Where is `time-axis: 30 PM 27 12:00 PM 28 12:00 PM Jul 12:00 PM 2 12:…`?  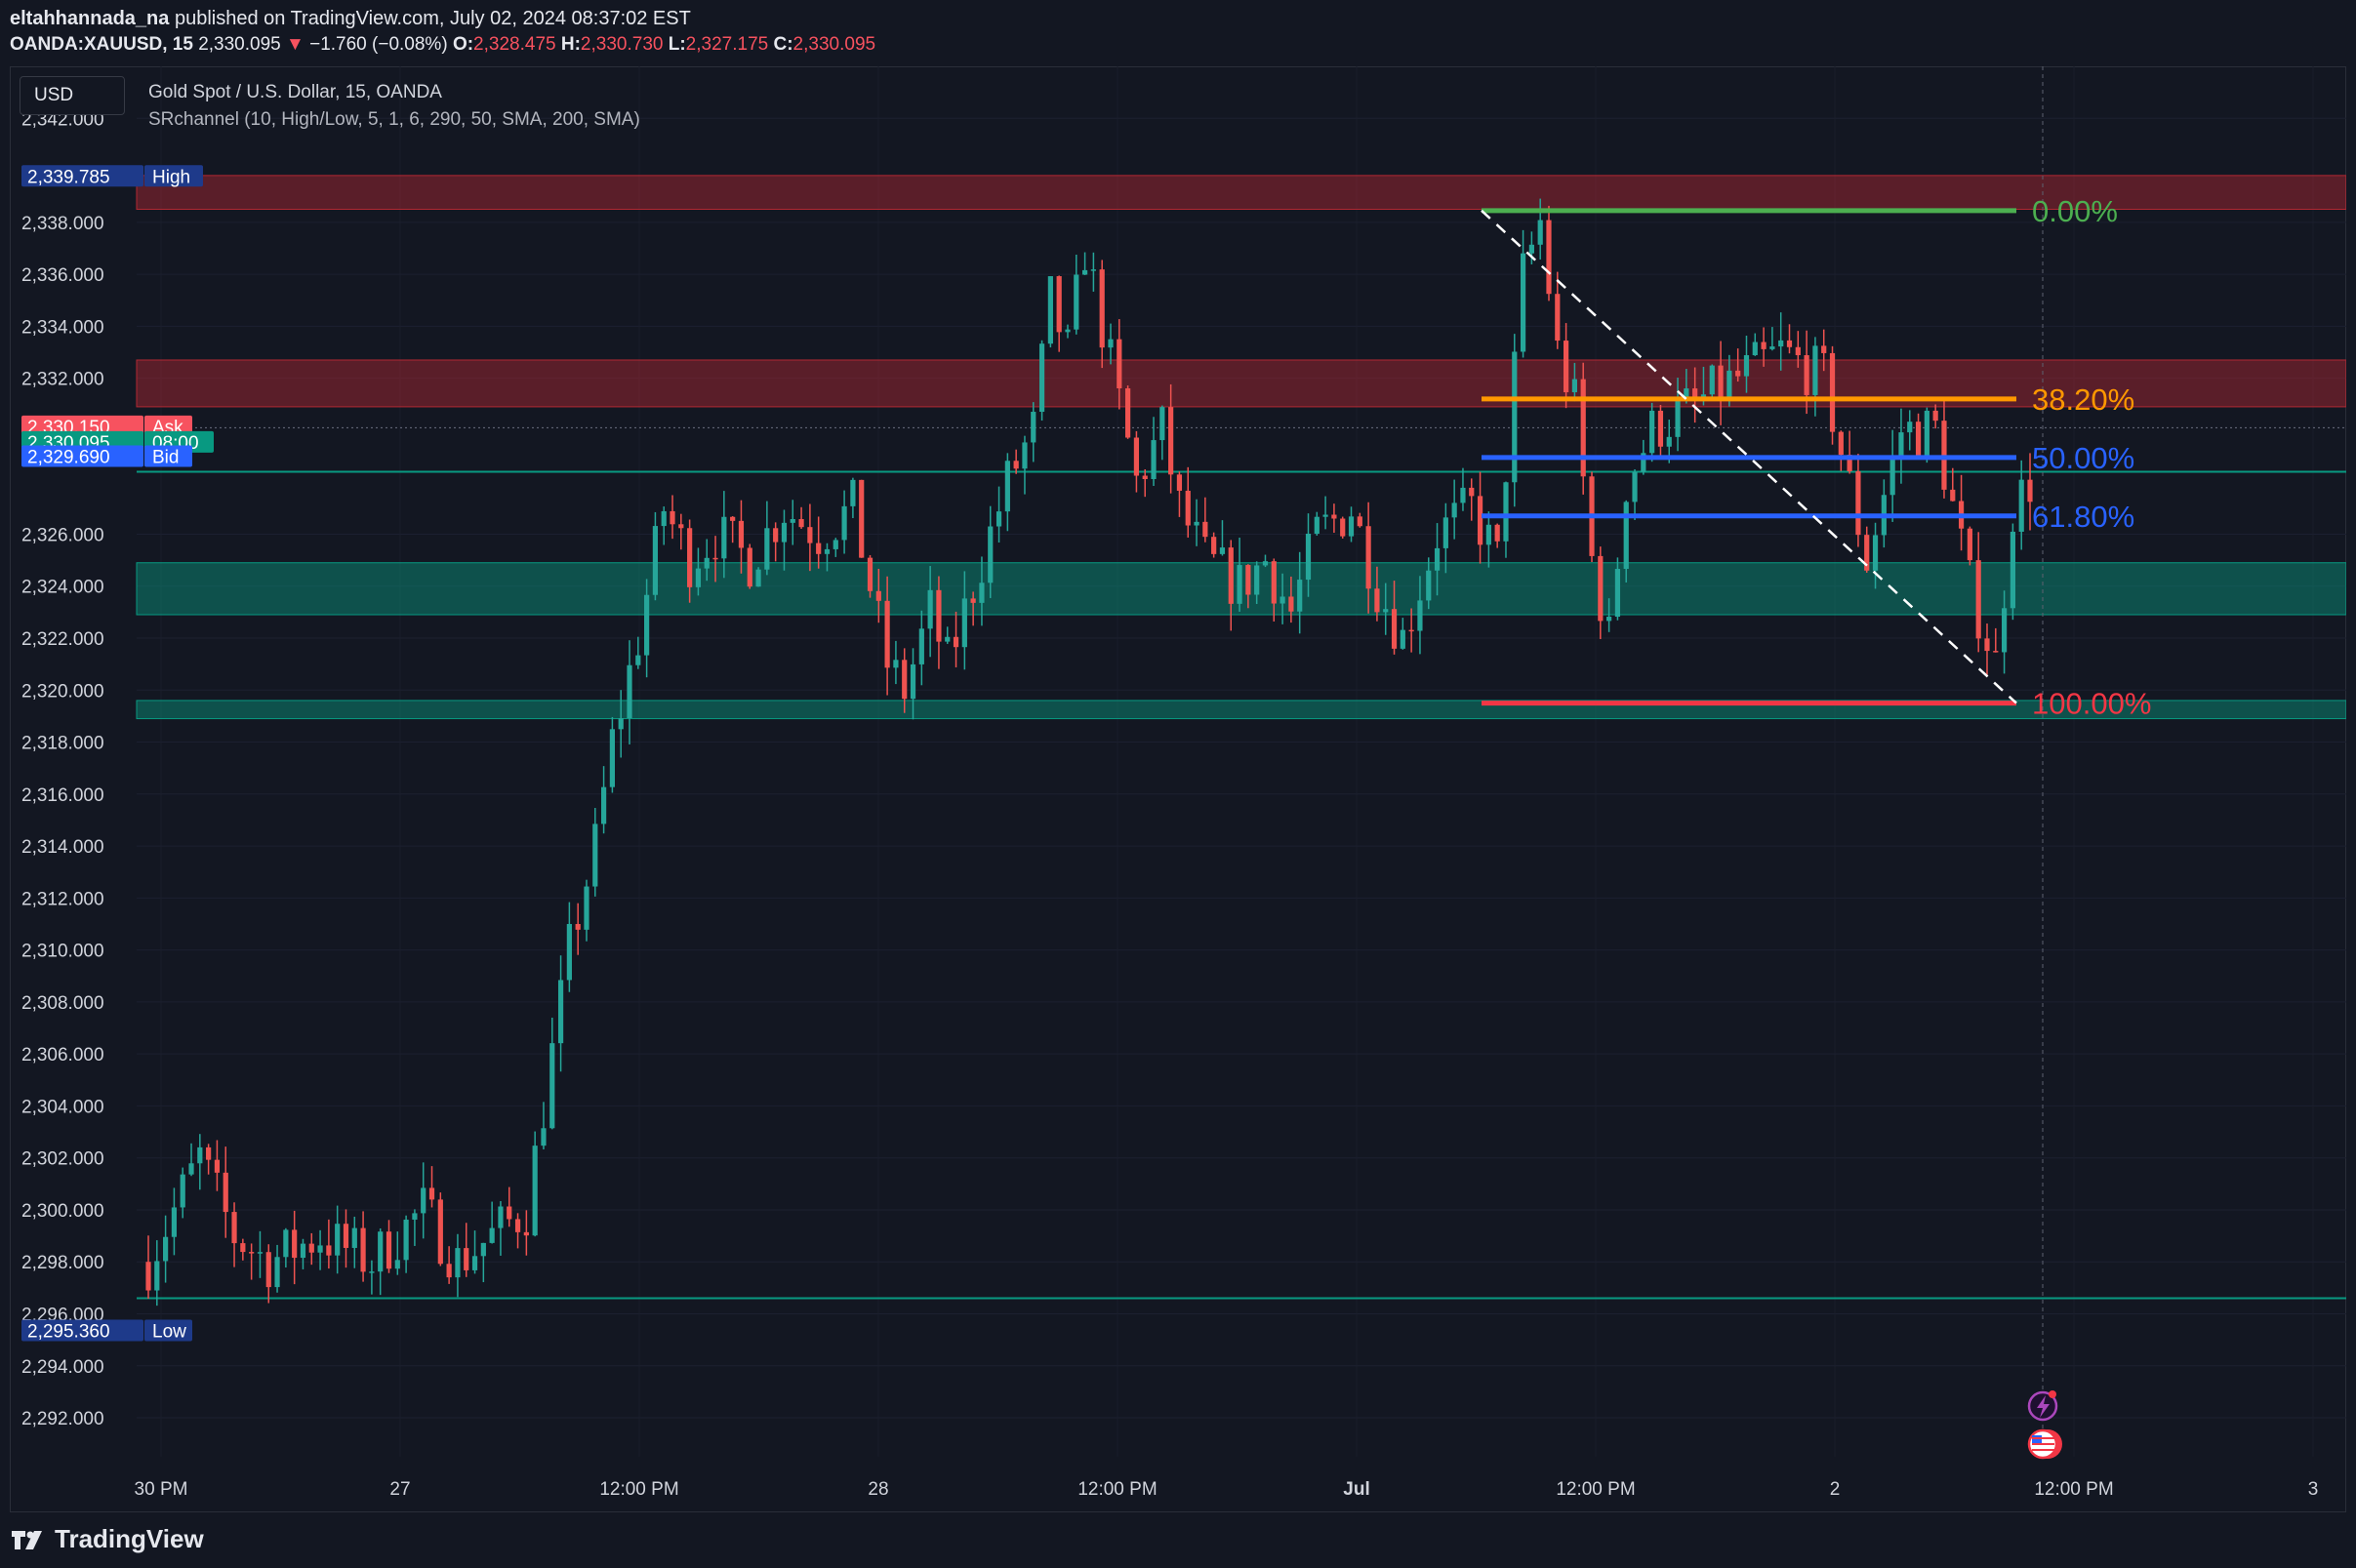 time-axis: 30 PM 27 12:00 PM 28 12:00 PM Jul 12:00 PM 2 12:… is located at coordinates (1240, 1489).